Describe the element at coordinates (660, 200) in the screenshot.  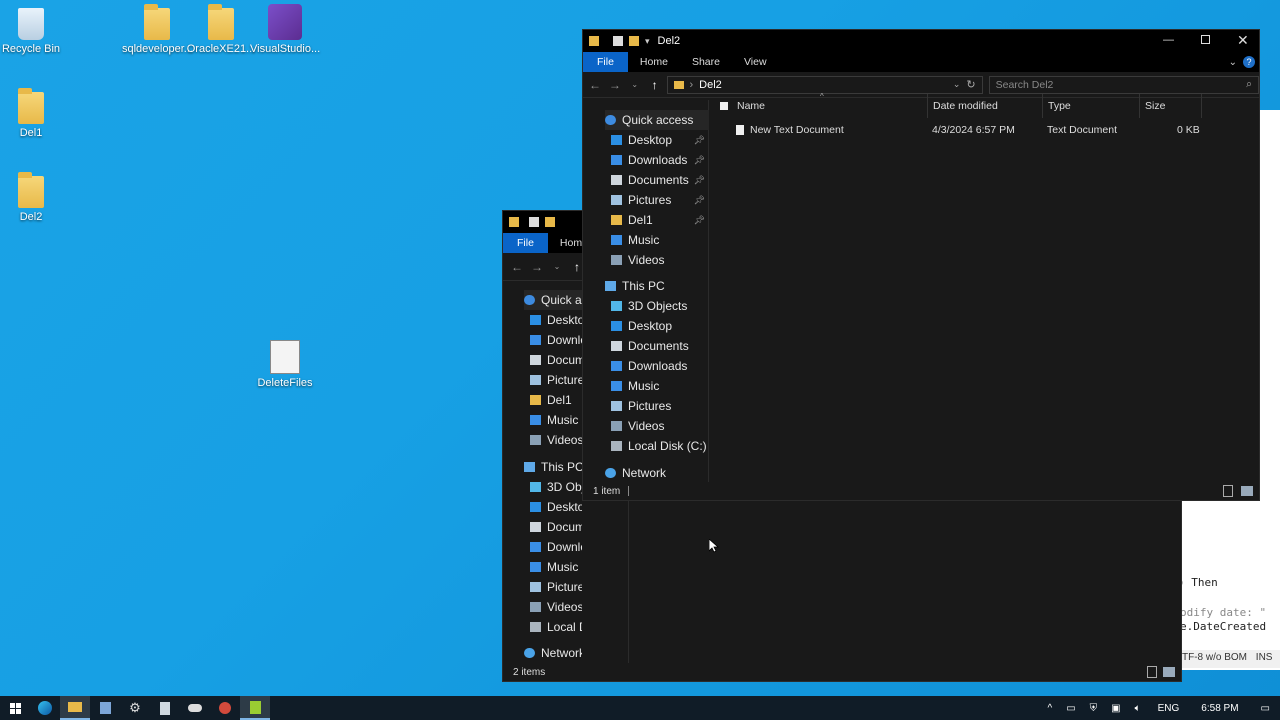
I see `nav-item: Pictures 📌︎` at that location.